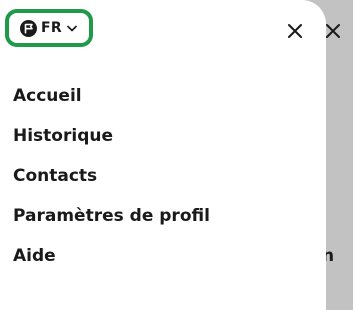  I want to click on close-menu-button, so click(295, 31).